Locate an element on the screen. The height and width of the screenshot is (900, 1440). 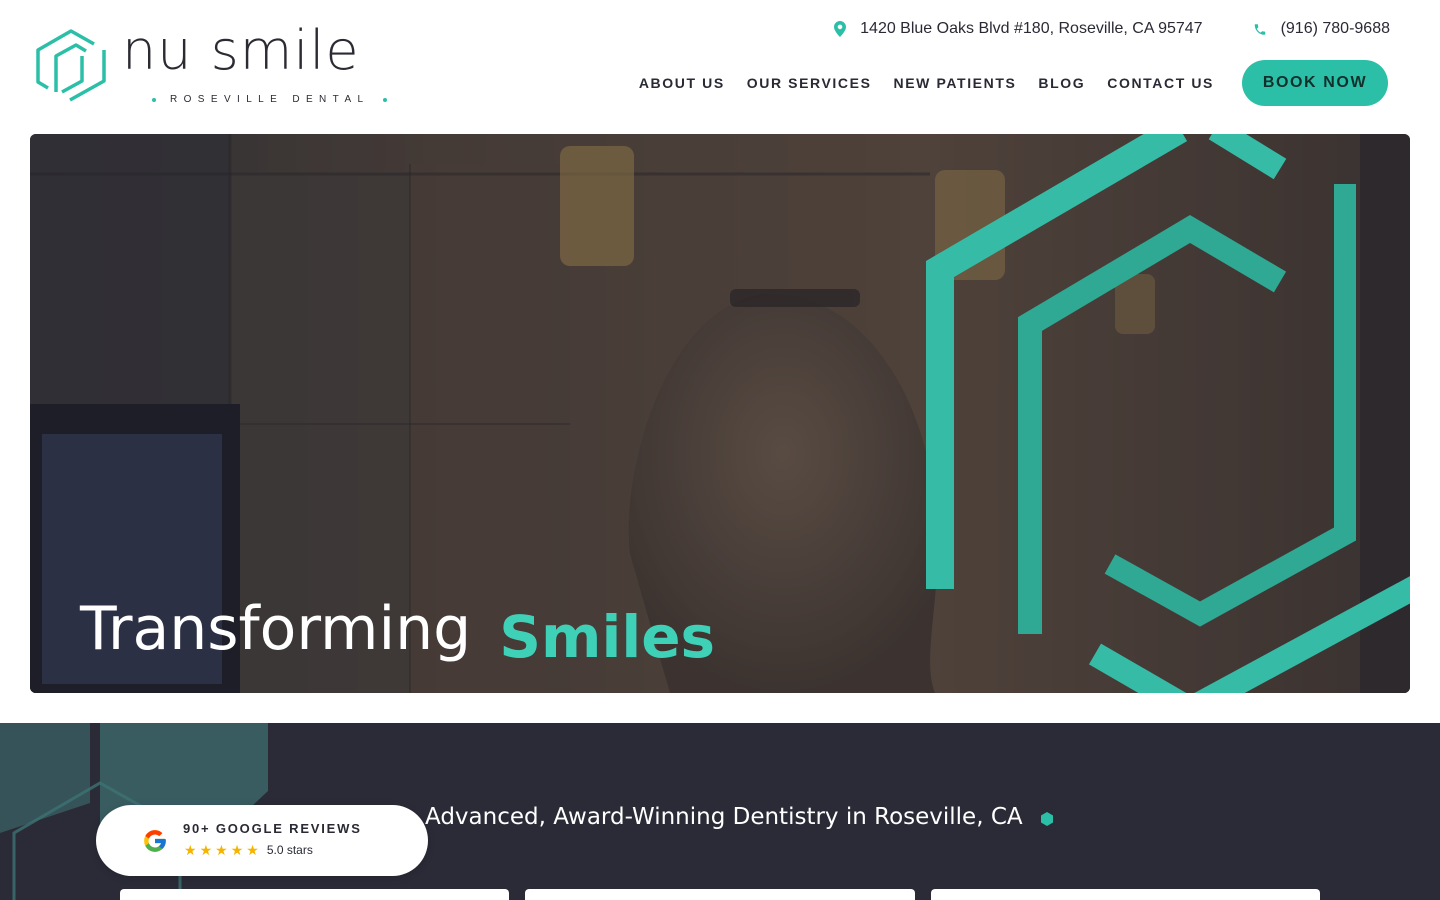
google-reviews-badge: 90+ GOOGLE REVIEWS ★ ★ ★ ★ ★ 5.0 stars is located at coordinates (262, 840).